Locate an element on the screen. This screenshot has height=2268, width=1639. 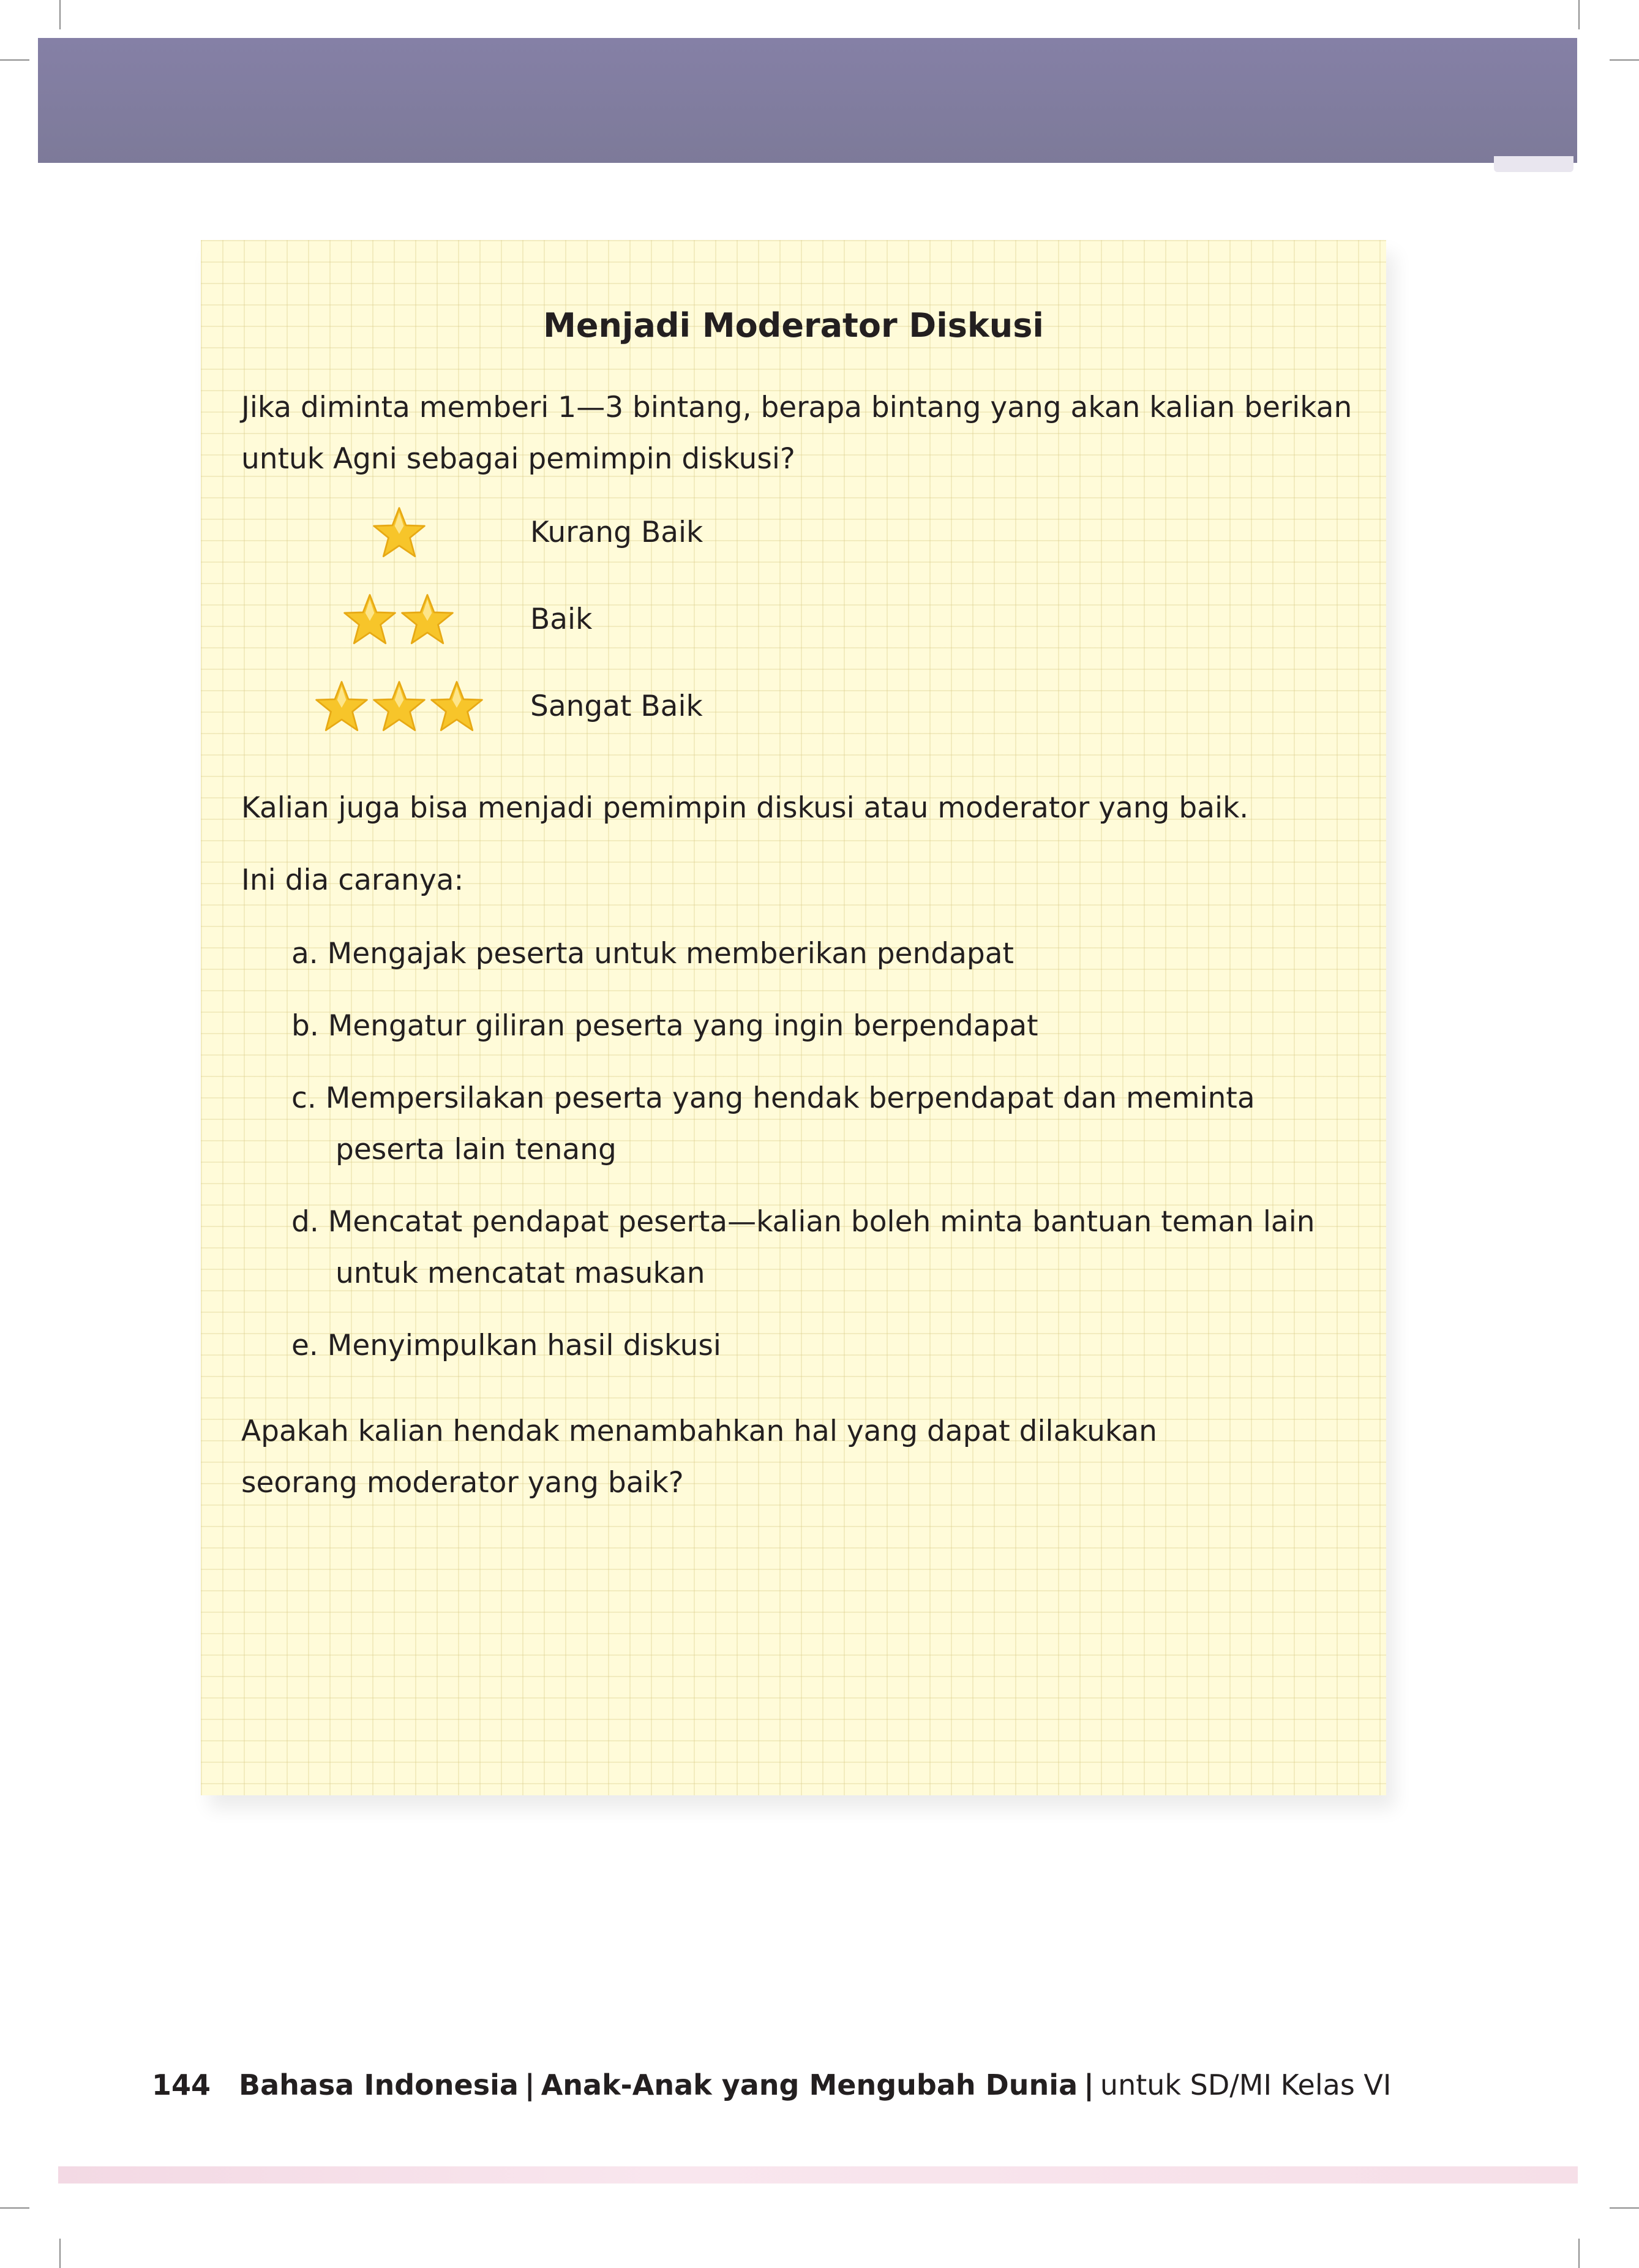
header-band is located at coordinates (807, 100).